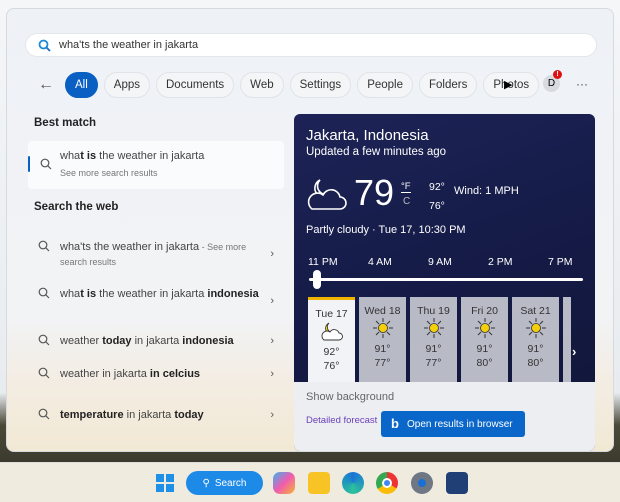  I want to click on tab-people: People, so click(385, 85).